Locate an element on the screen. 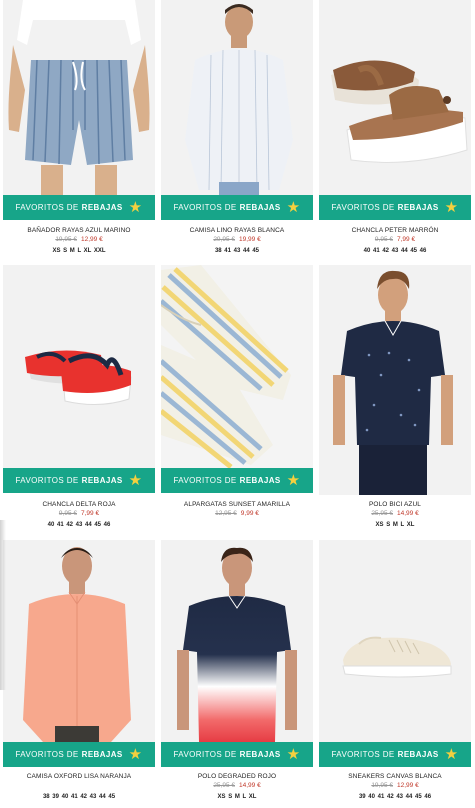 The image size is (475, 808). sale-price: 9,99 € is located at coordinates (249, 513).